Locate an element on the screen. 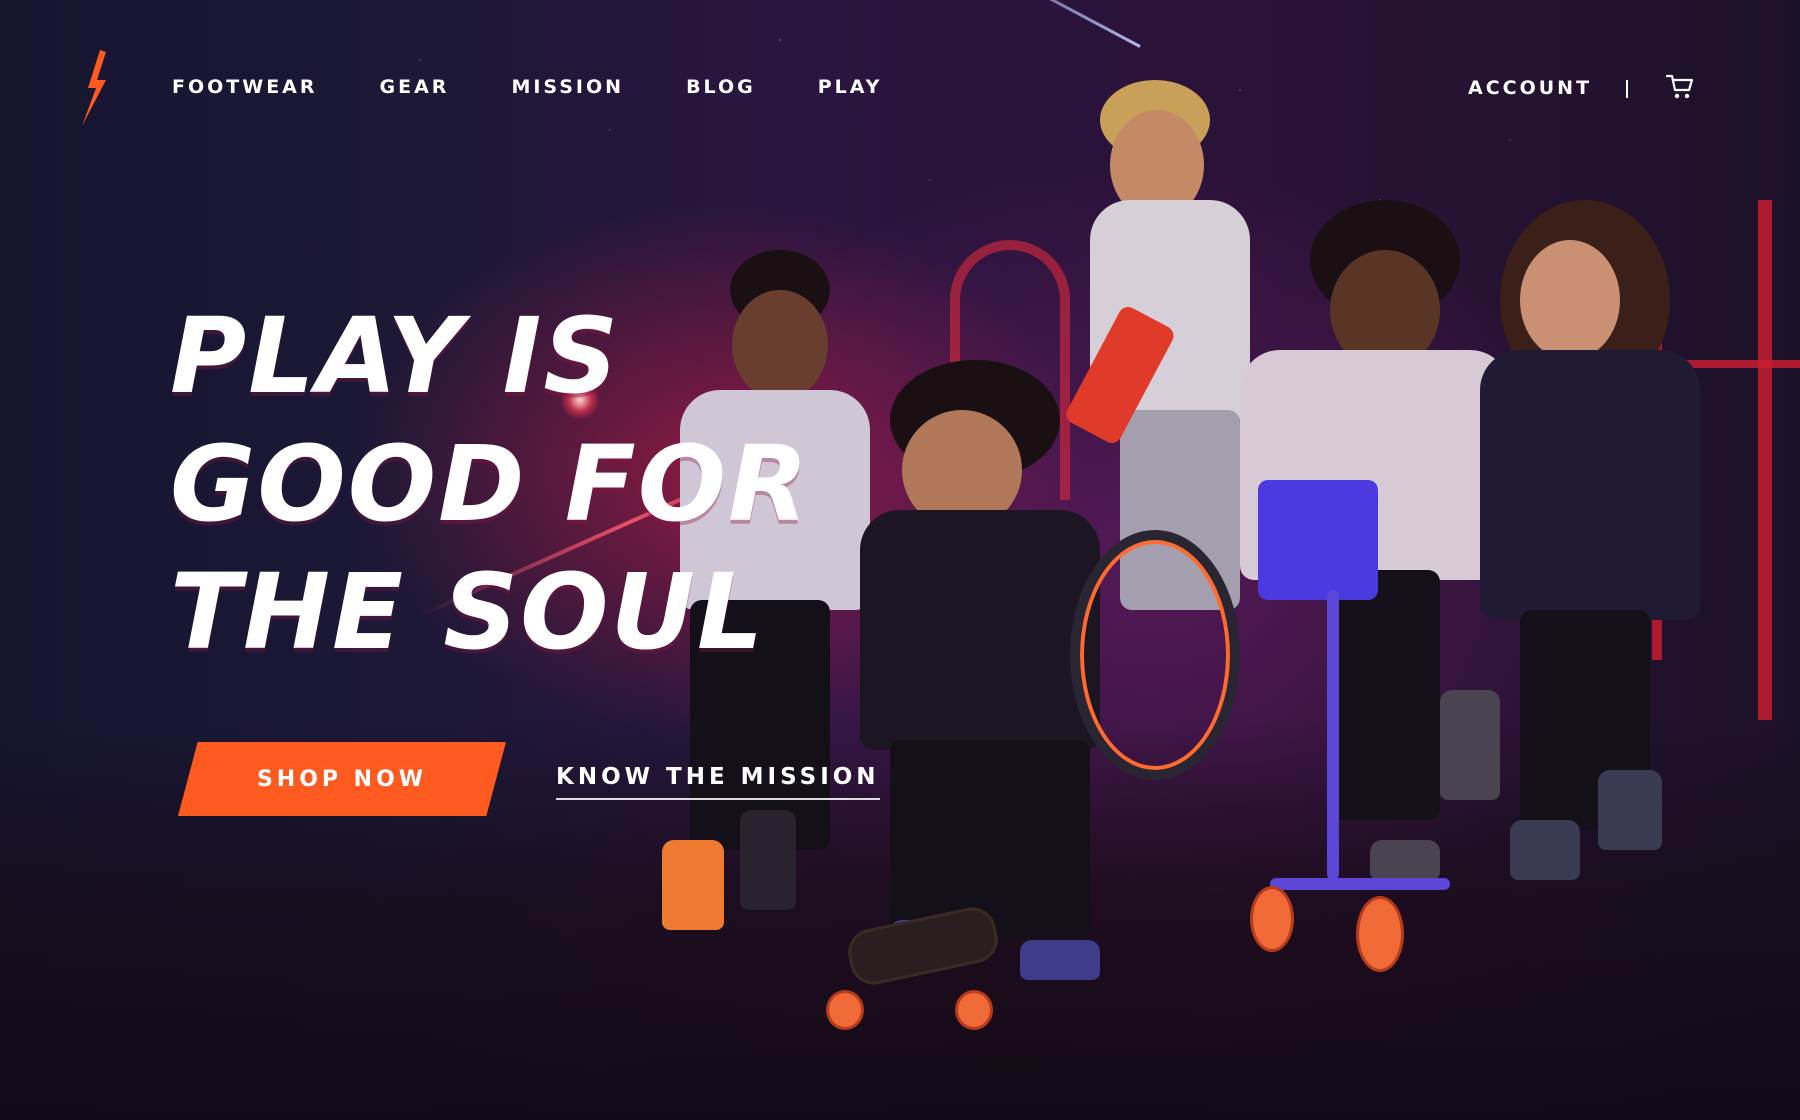 The width and height of the screenshot is (1800, 1120). account-link: ACCOUNT is located at coordinates (1530, 88).